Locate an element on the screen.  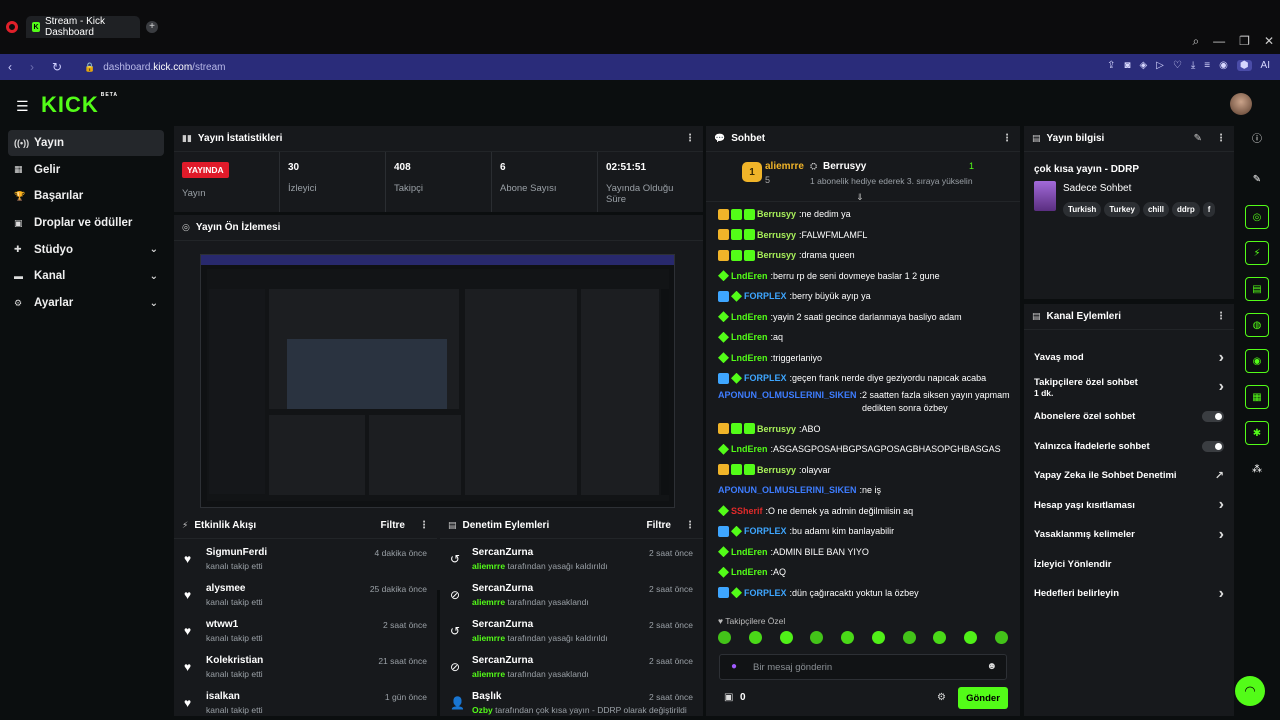
hamburger-menu-icon: ☰ is located at coordinates (22, 106).